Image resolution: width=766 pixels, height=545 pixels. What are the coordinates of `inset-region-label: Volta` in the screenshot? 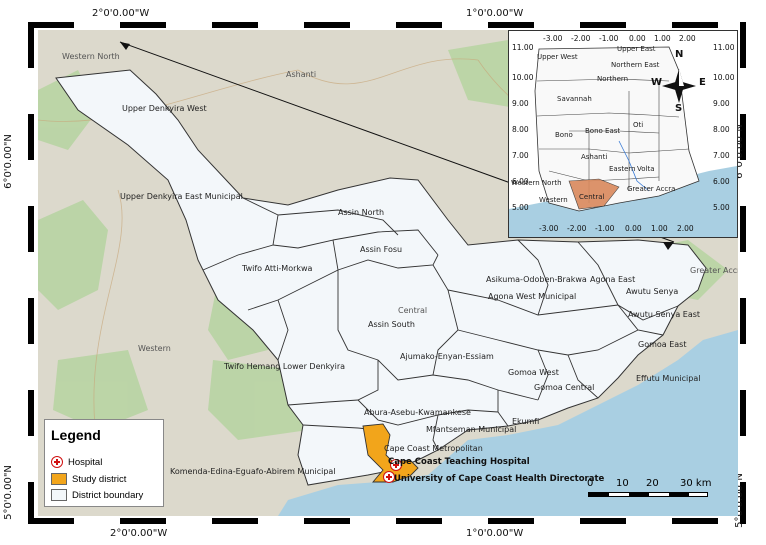 It's located at (646, 169).